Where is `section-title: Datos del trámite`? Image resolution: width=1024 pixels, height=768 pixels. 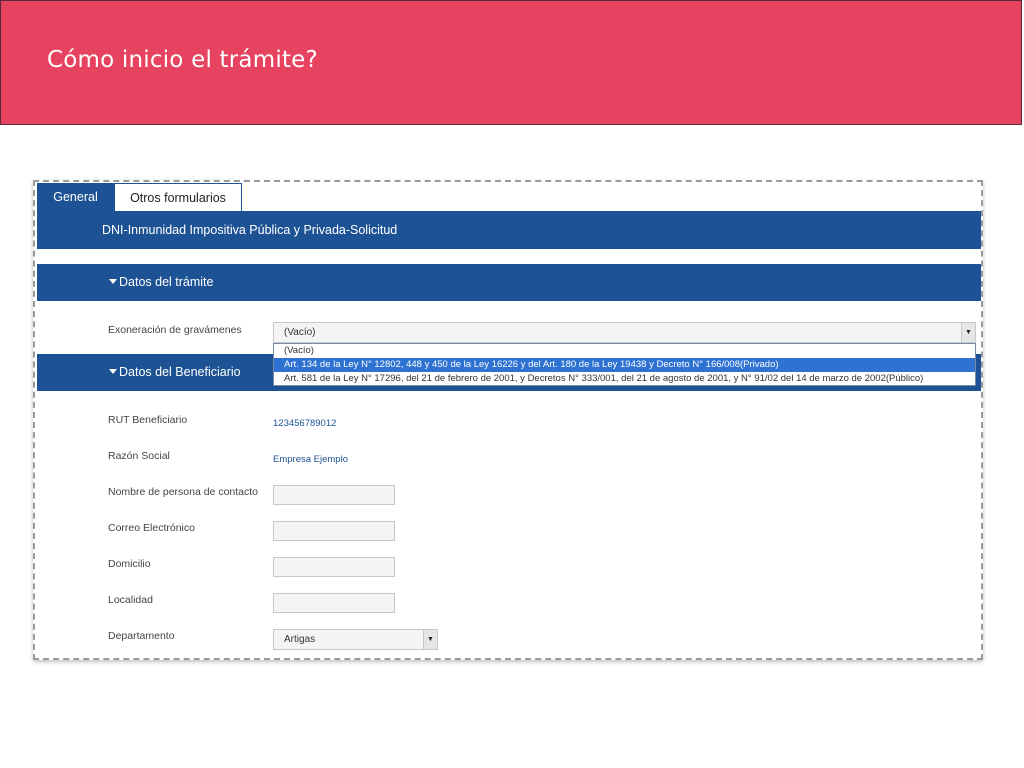
section-title: Datos del trámite is located at coordinates (166, 282).